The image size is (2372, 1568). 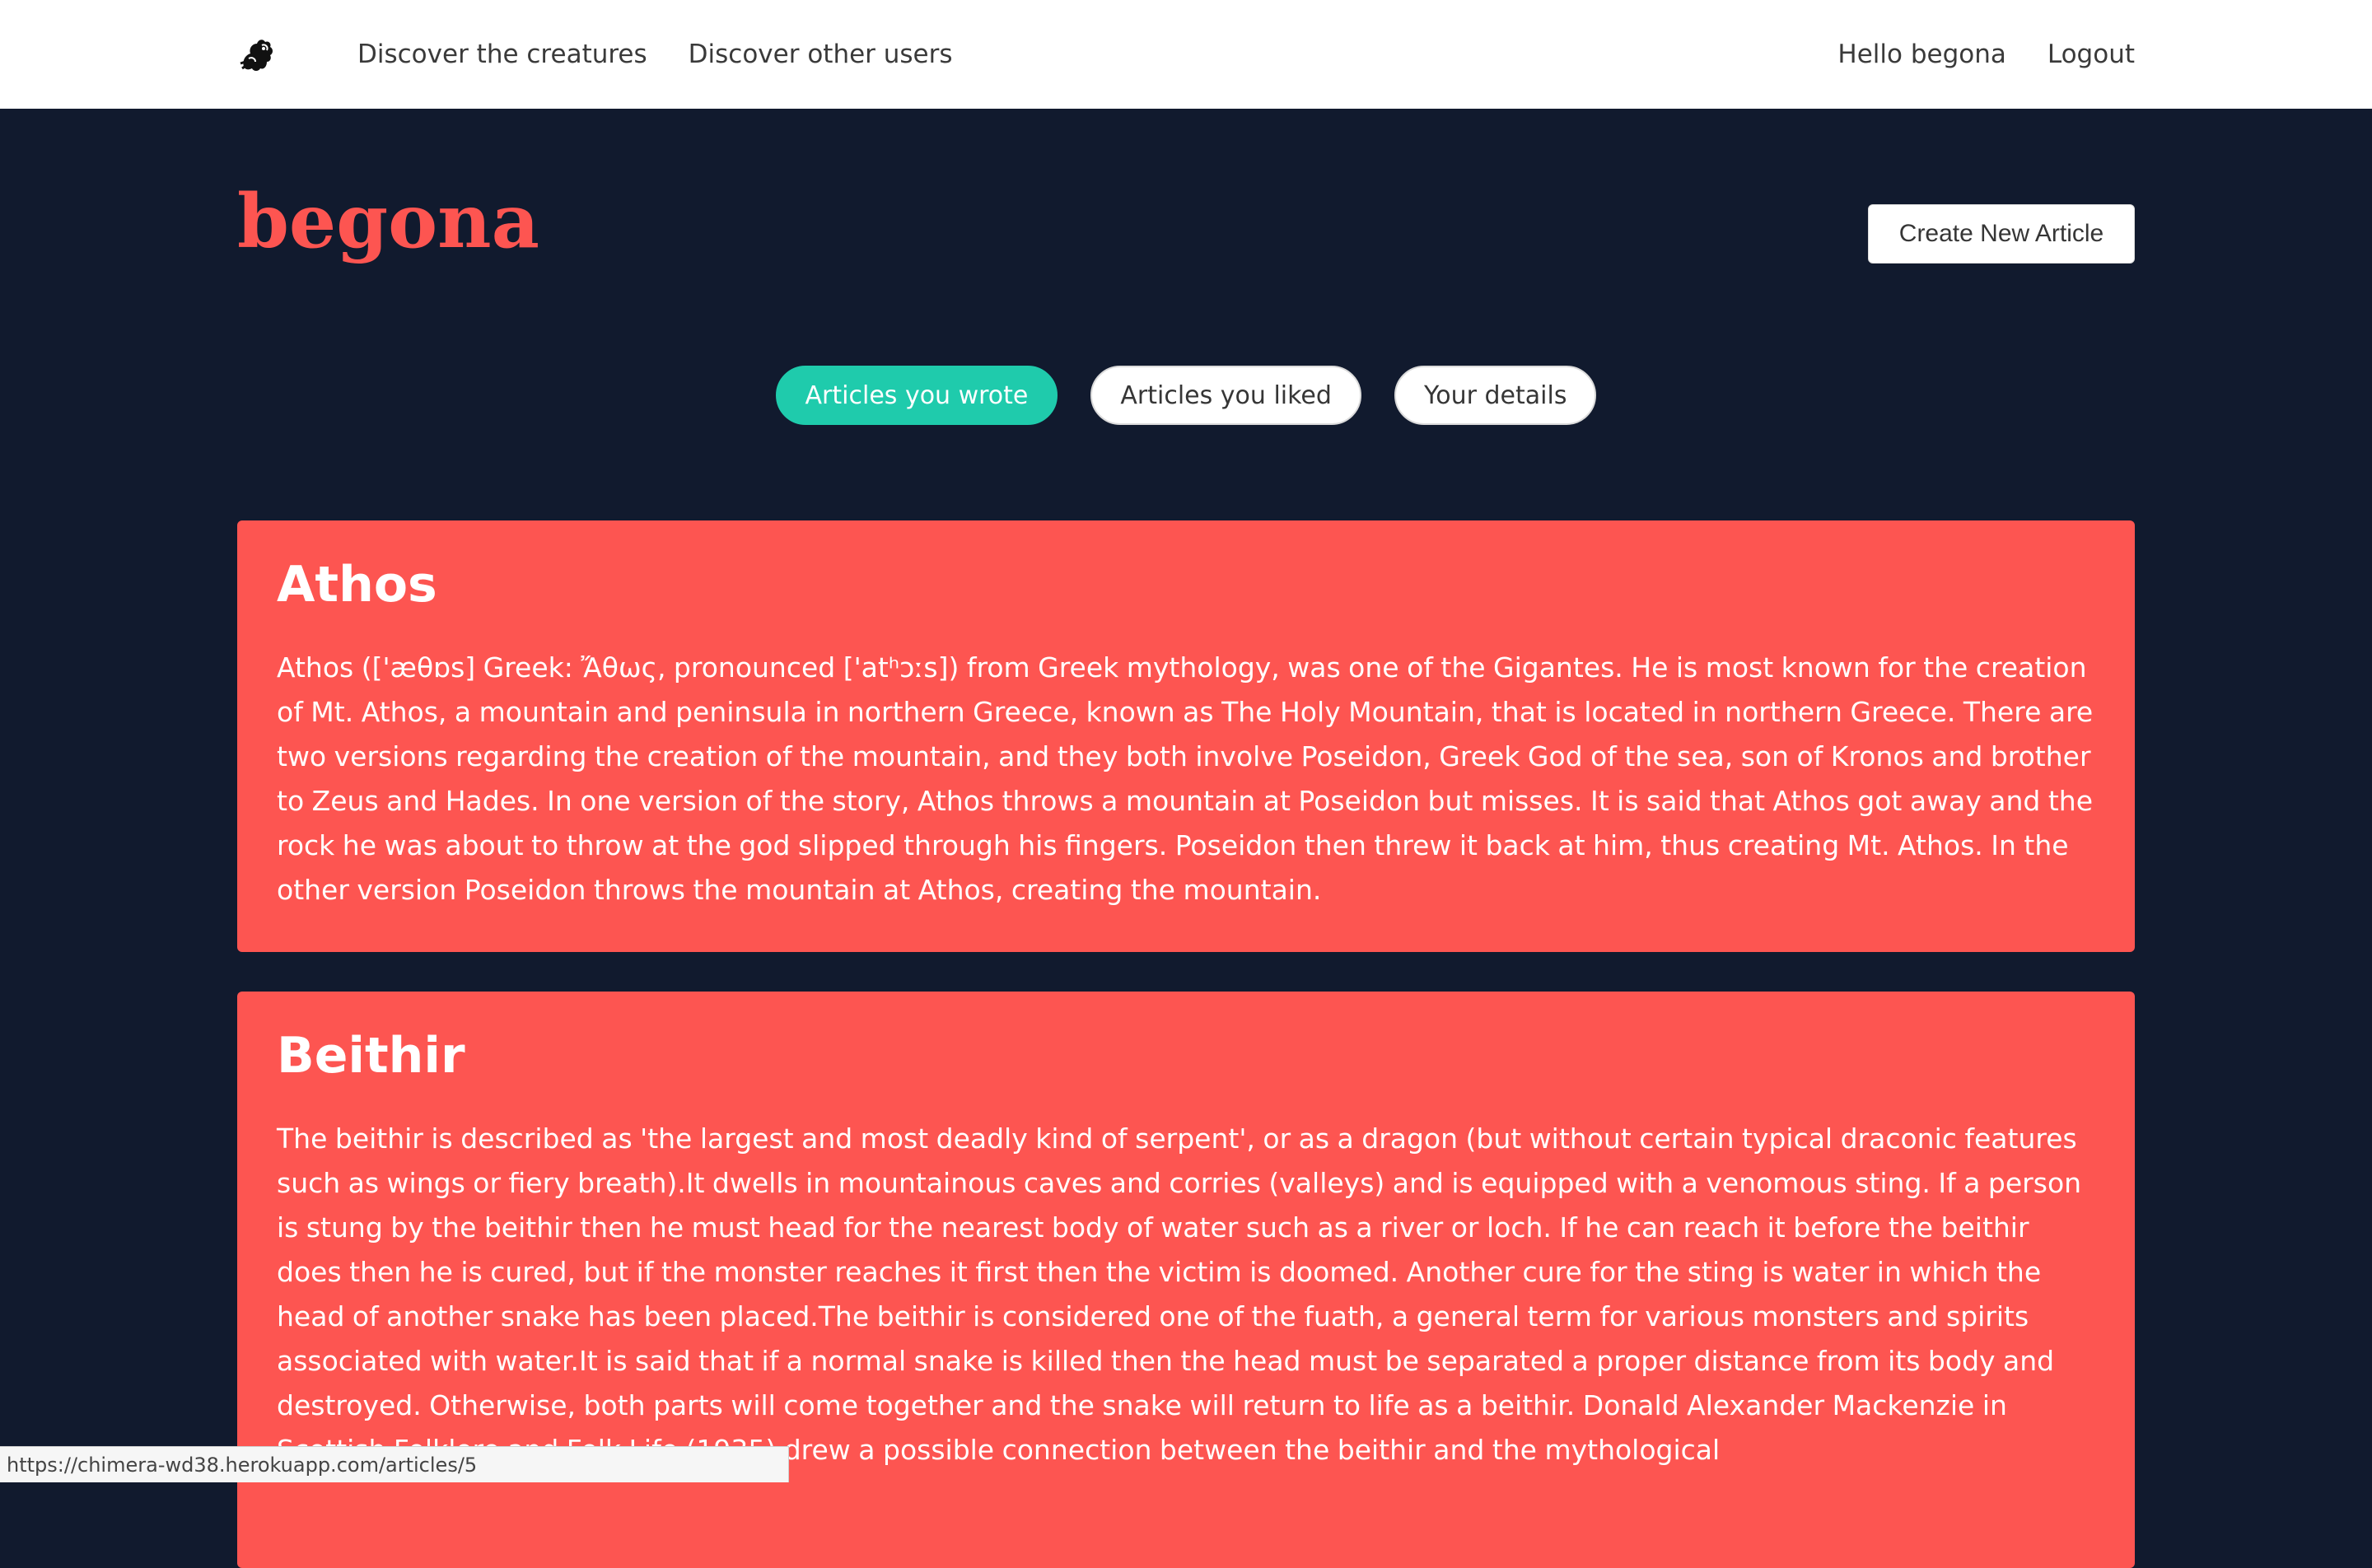 What do you see at coordinates (2091, 54) in the screenshot?
I see `nav-logout: Logout` at bounding box center [2091, 54].